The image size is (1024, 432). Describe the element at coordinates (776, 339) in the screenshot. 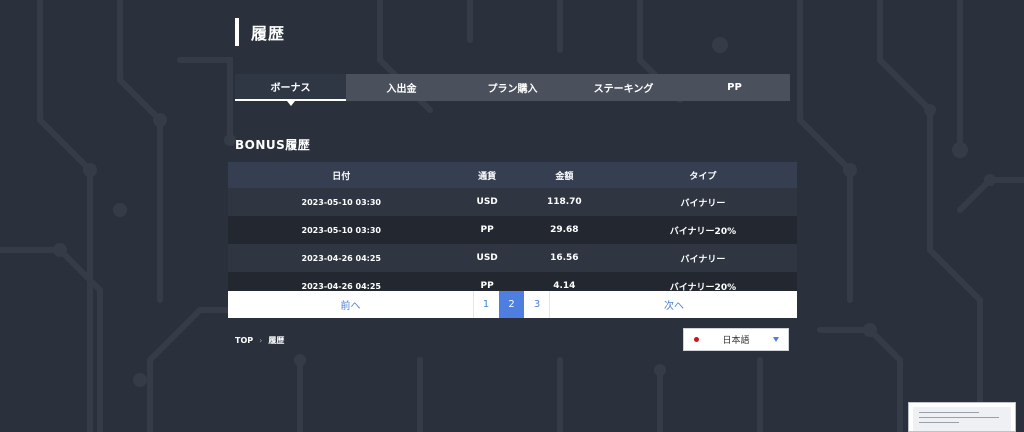

I see `chevron-down-icon` at that location.